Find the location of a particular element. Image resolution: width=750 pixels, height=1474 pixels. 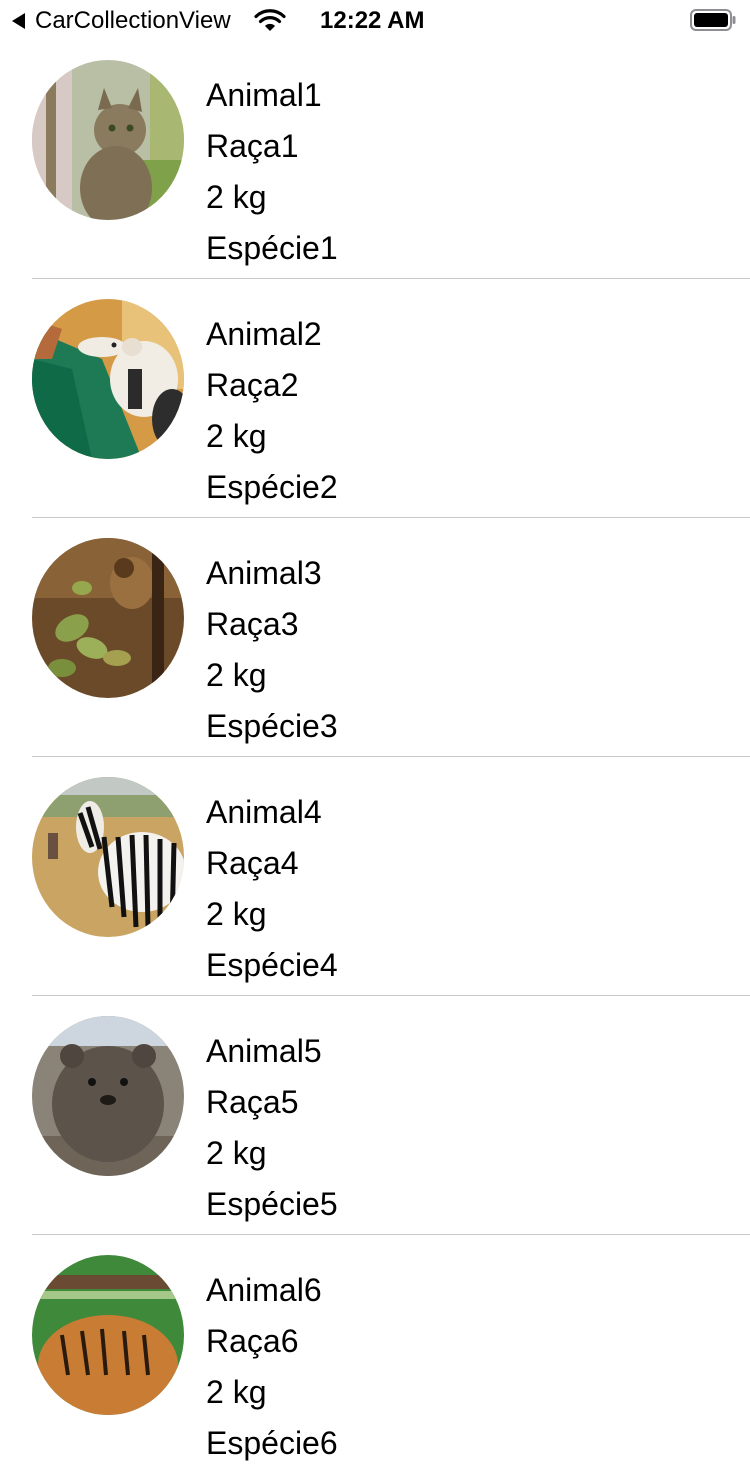

animal-species: Espécie2 is located at coordinates (272, 487).